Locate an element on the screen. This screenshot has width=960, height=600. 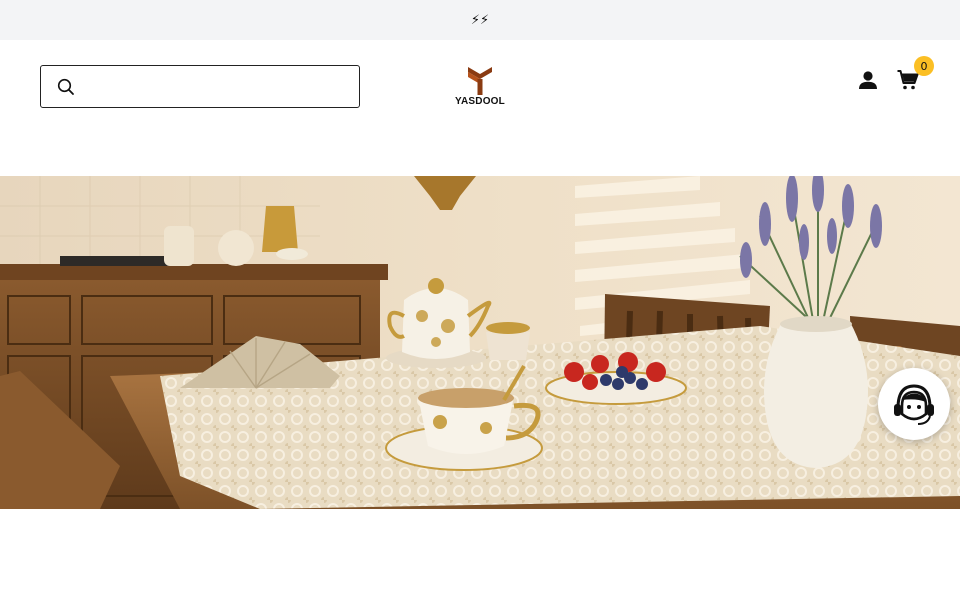
customer-support-icon is located at coordinates (914, 404).